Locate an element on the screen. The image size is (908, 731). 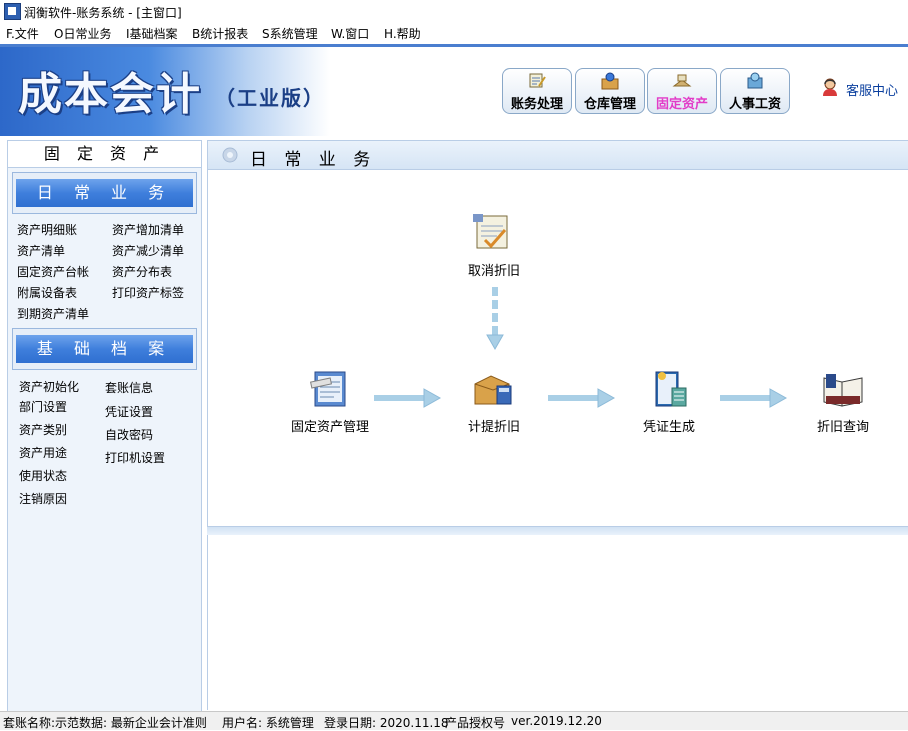
fixed-asset-button-label: 固定资产 is located at coordinates (681, 104).